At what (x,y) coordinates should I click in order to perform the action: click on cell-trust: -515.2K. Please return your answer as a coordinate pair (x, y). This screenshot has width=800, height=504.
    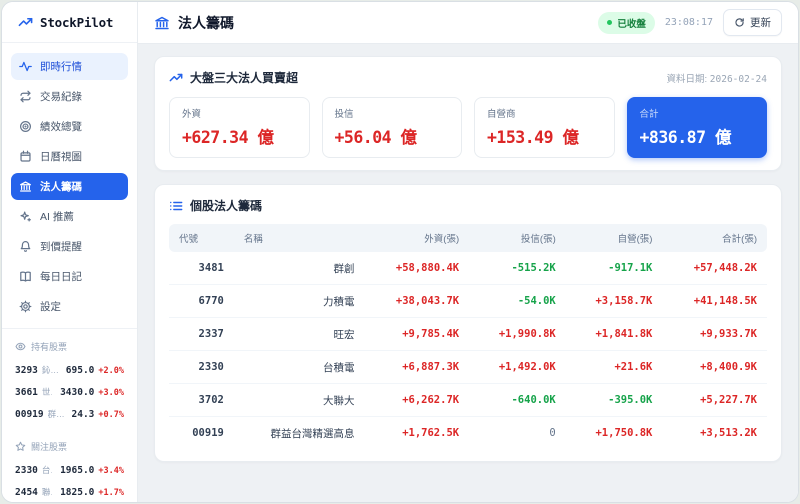
    Looking at the image, I should click on (517, 268).